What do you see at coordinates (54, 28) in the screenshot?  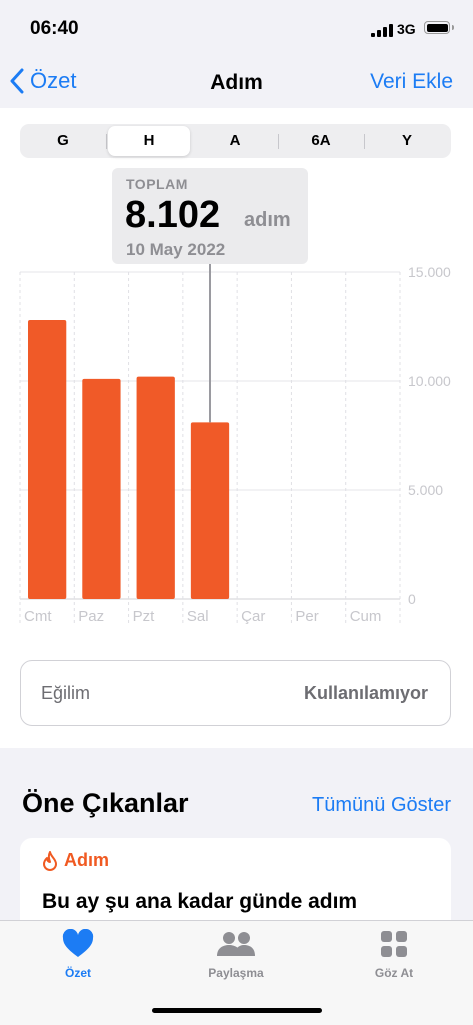 I see `status-time: 06:40` at bounding box center [54, 28].